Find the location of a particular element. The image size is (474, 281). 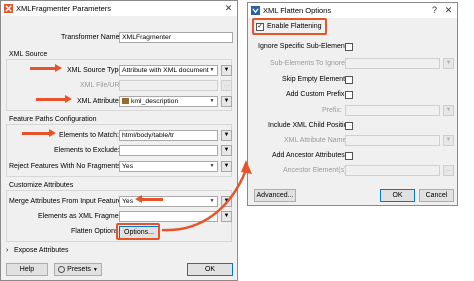

ignore-specific-label: Ignore Specific Sub-Elements: is located at coordinates (305, 46).